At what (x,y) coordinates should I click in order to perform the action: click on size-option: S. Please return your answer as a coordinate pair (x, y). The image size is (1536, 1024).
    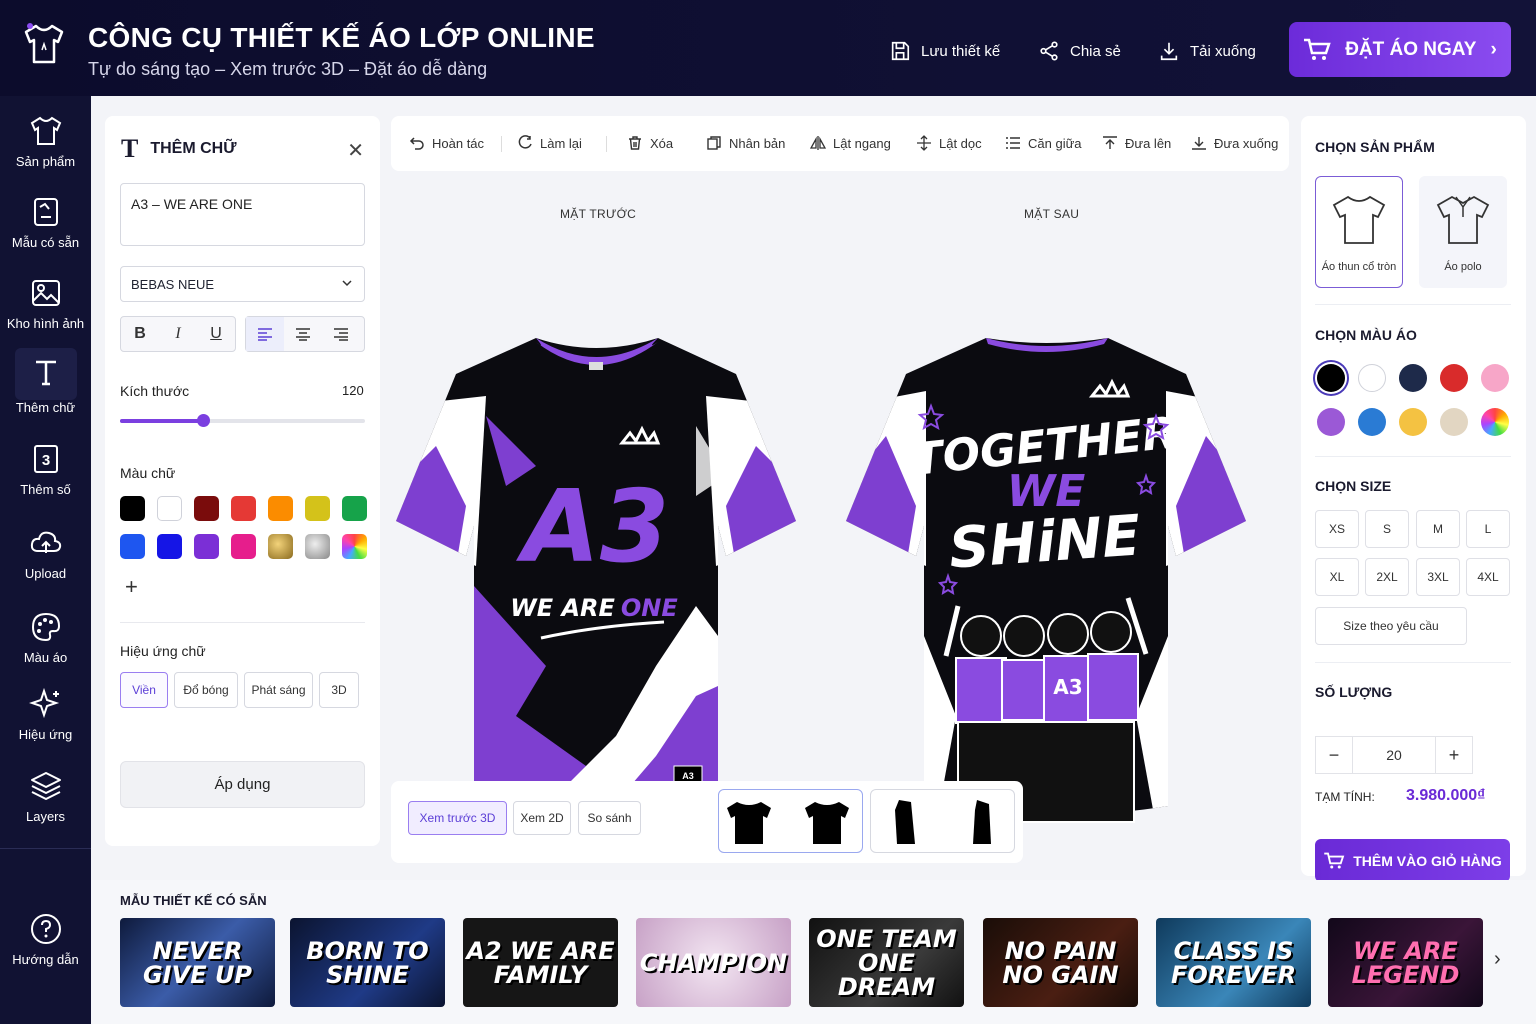
    Looking at the image, I should click on (1387, 529).